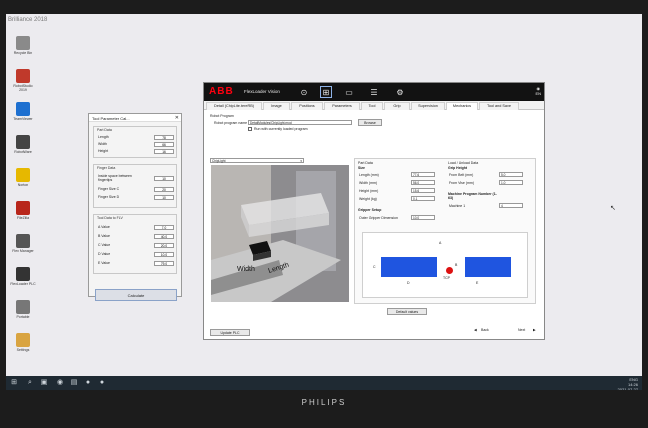 Image resolution: width=648 pixels, height=428 pixels. What do you see at coordinates (628, 383) in the screenshot?
I see `system-tray: ENG 14:26 2021-07-27` at bounding box center [628, 383].